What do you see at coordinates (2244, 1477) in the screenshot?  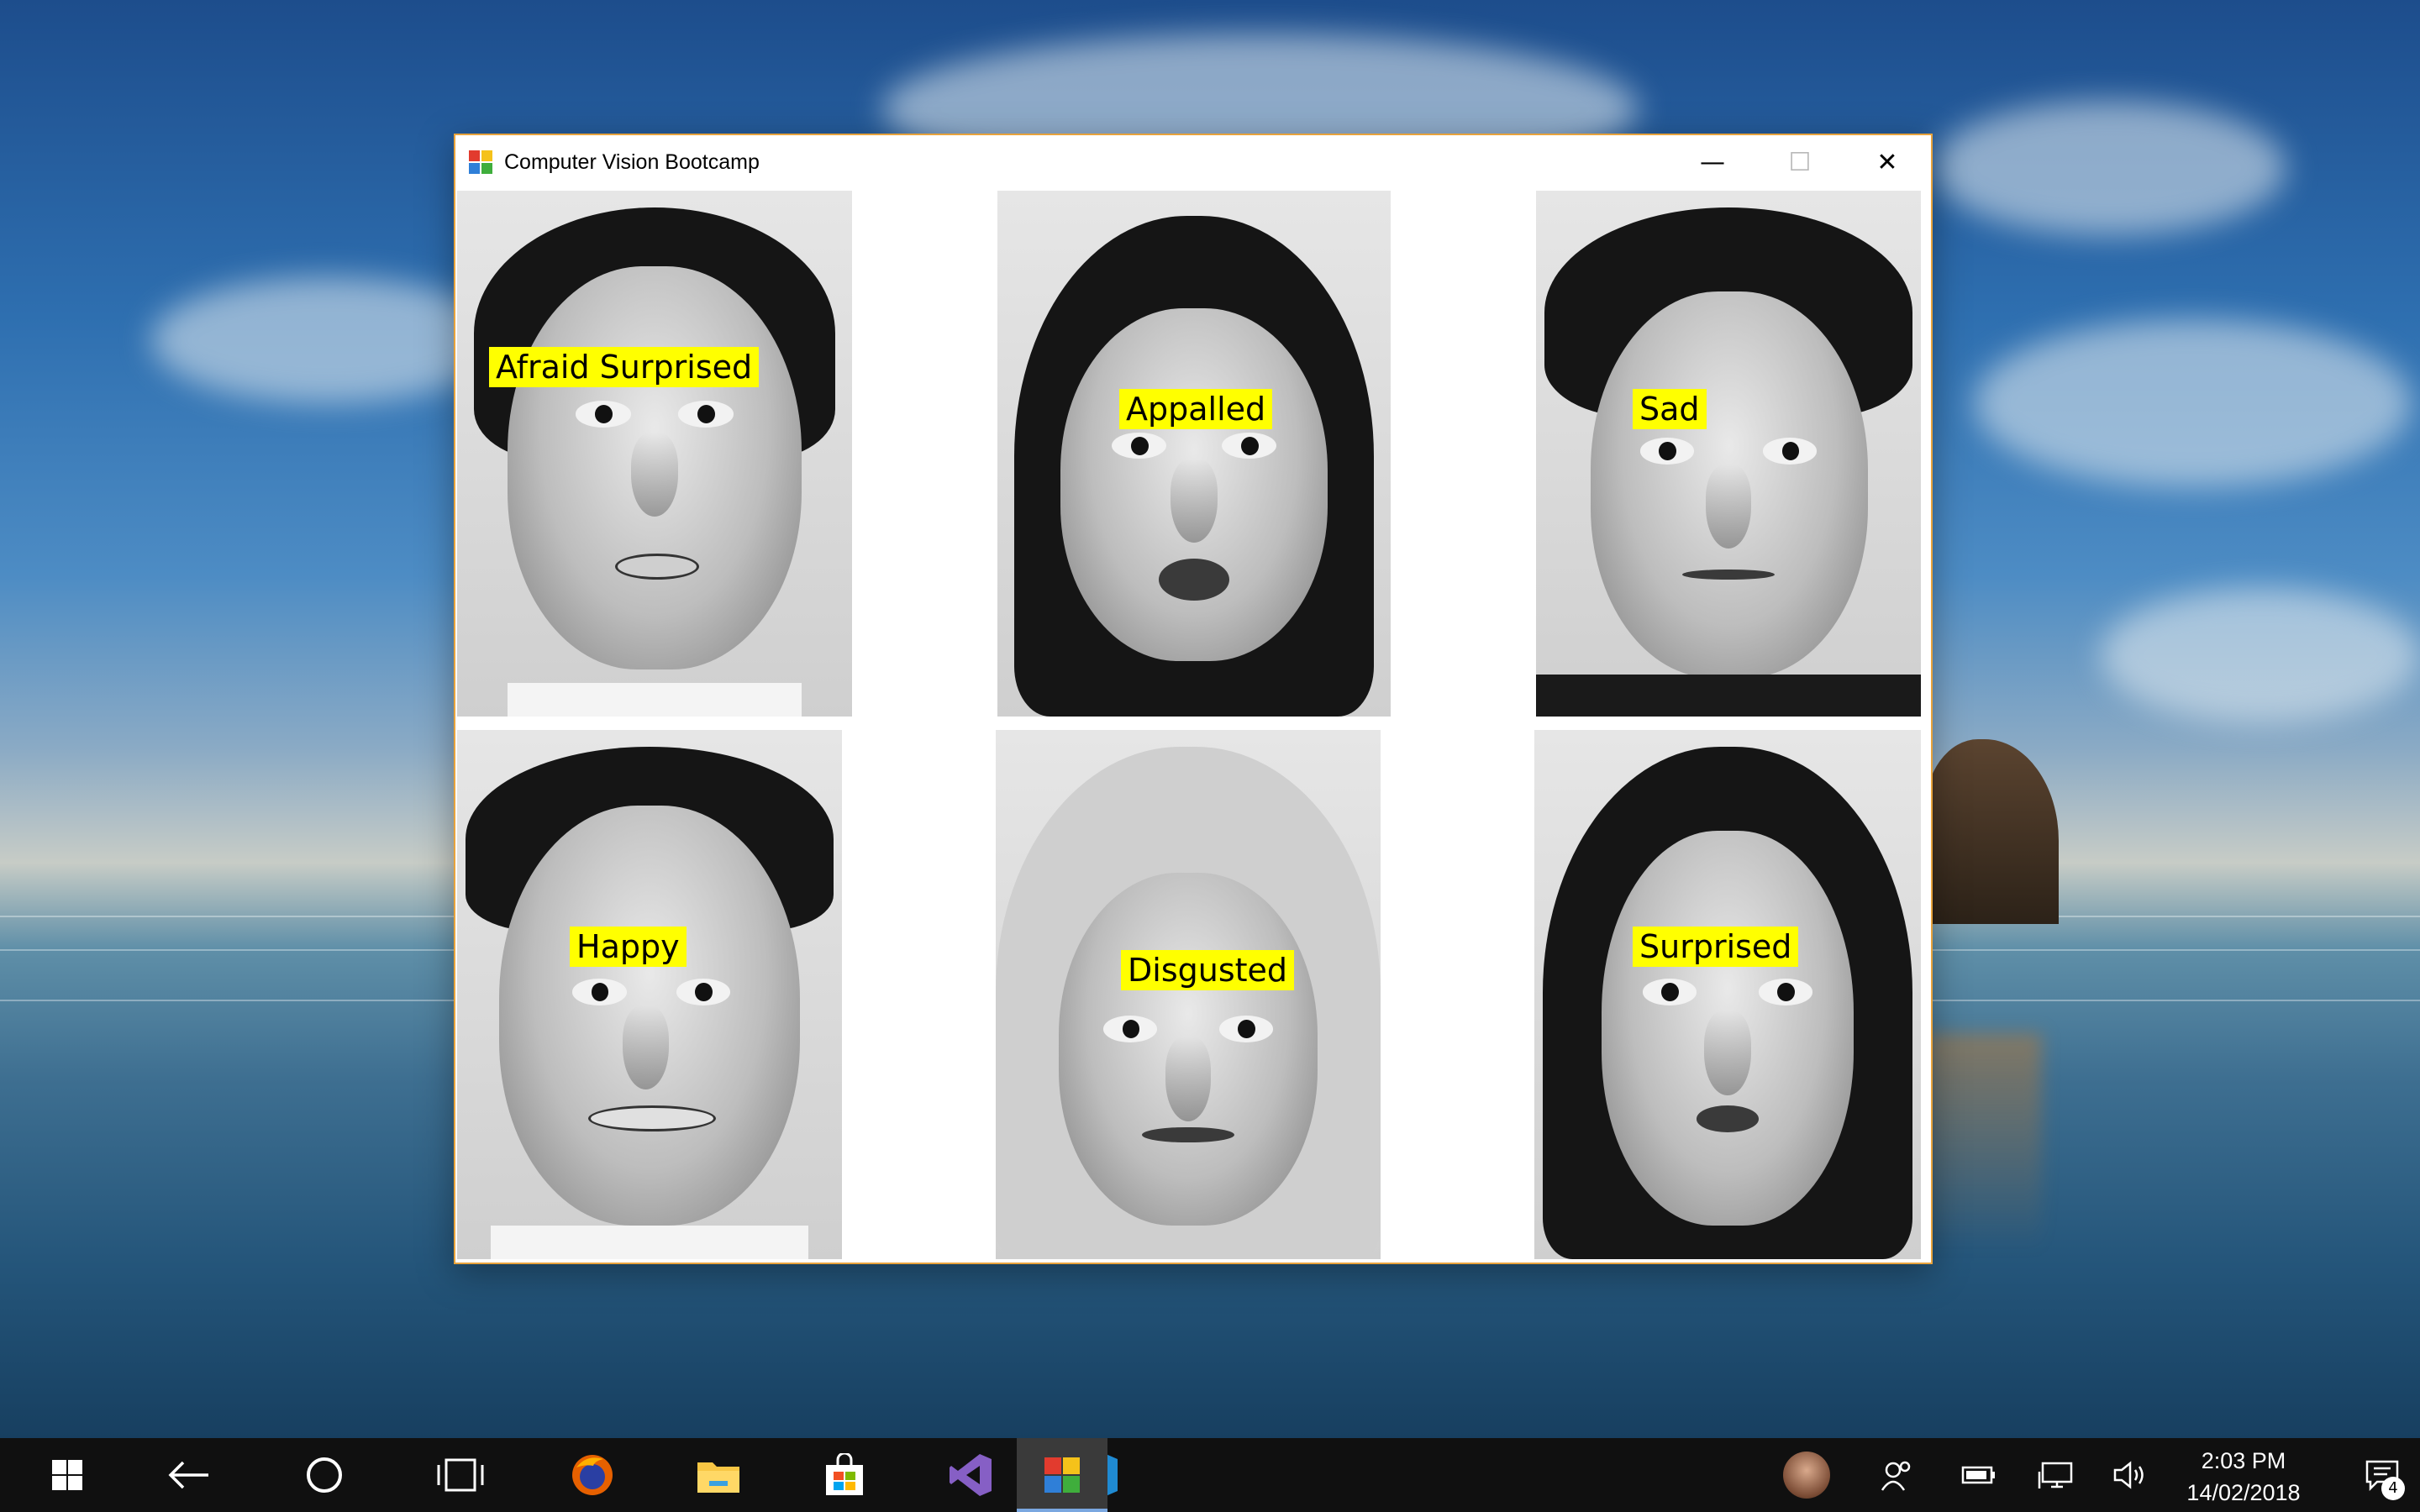 I see `clock: 2:03 PM 14/02/2018` at bounding box center [2244, 1477].